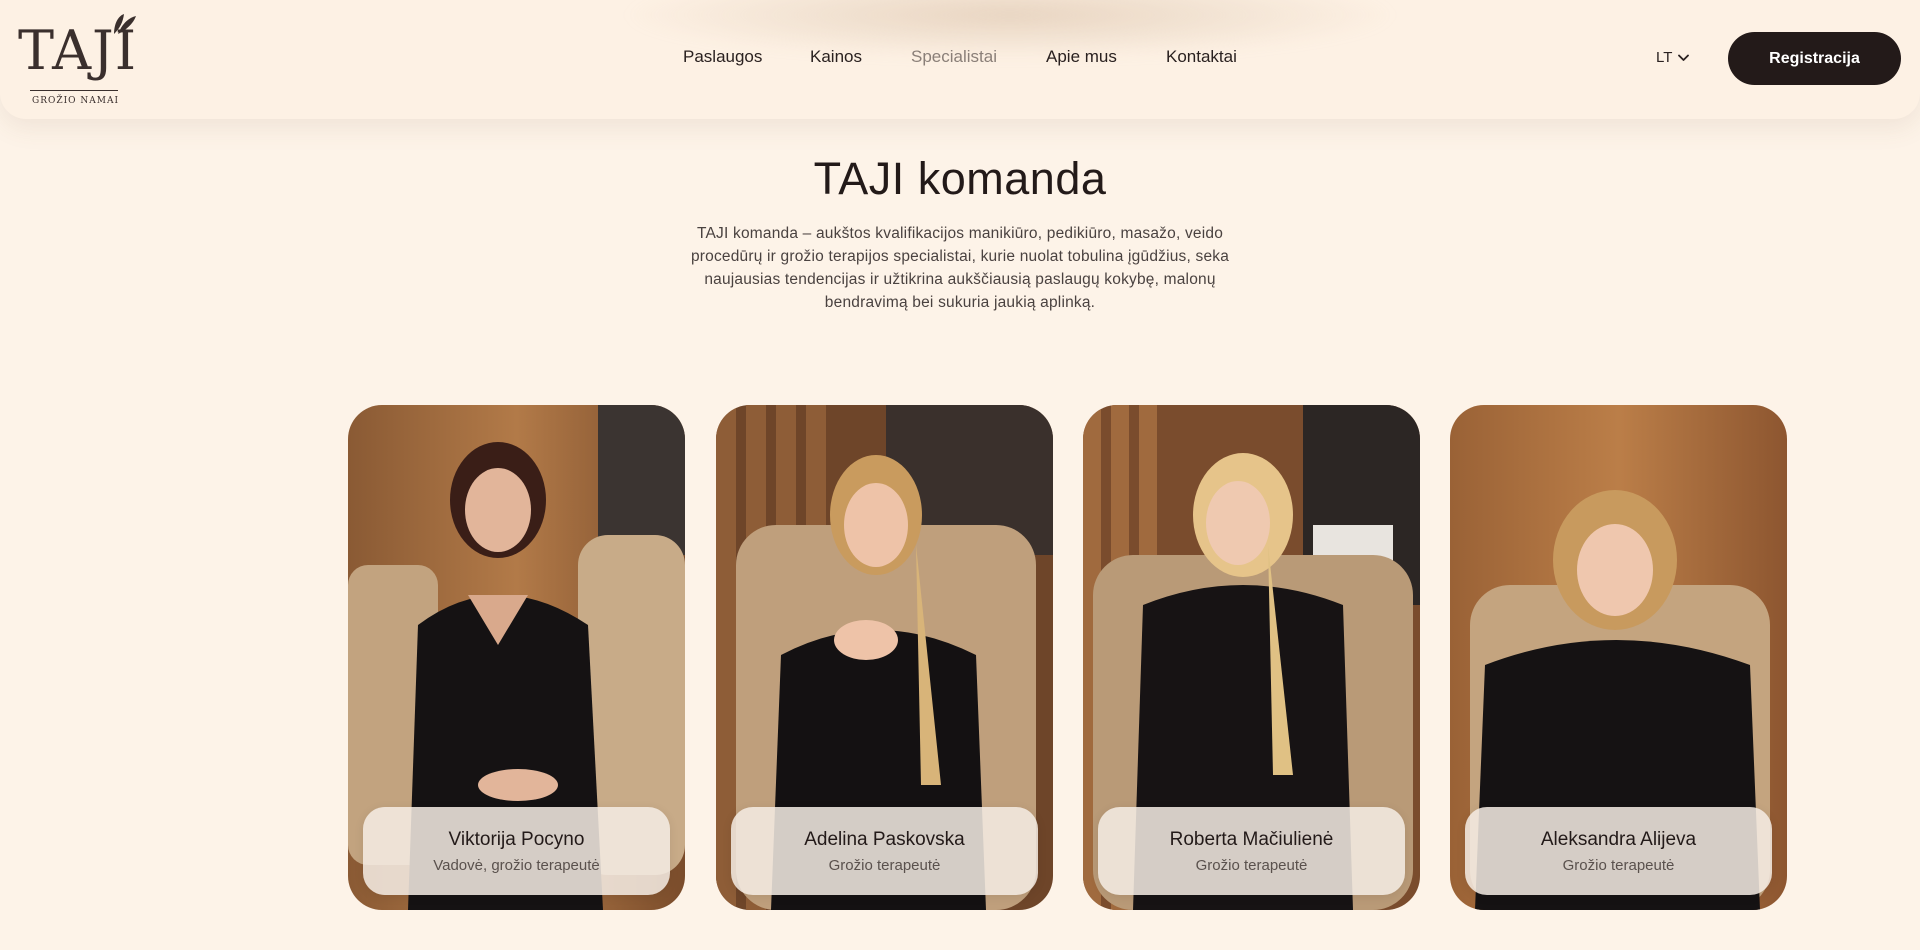  Describe the element at coordinates (1251, 657) in the screenshot. I see `team-card: Roberta Mačiulienė Grožio terapeutė` at that location.